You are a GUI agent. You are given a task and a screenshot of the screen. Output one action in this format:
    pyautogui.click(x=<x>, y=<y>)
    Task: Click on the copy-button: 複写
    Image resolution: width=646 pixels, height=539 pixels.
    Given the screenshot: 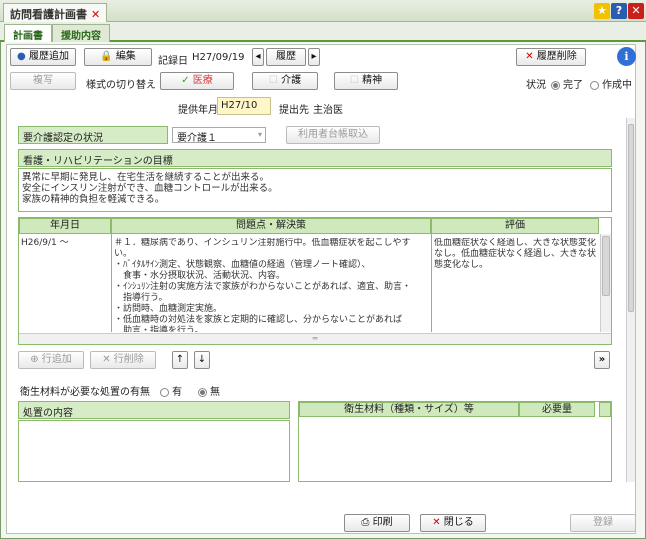 What is the action you would take?
    pyautogui.click(x=43, y=81)
    